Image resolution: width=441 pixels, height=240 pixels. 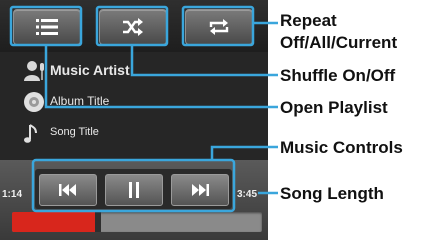 What do you see at coordinates (308, 20) in the screenshot?
I see `callout-repeat-line1: Repeat` at bounding box center [308, 20].